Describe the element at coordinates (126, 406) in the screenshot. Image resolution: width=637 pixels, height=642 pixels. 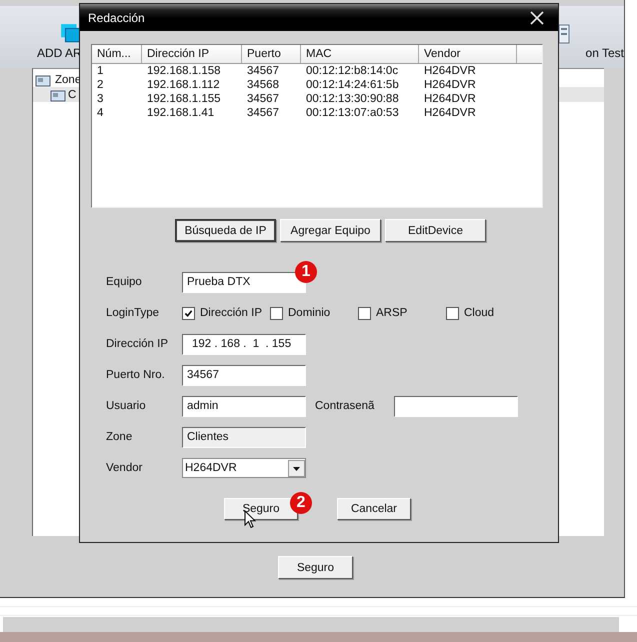
I see `field-label: Usuario` at that location.